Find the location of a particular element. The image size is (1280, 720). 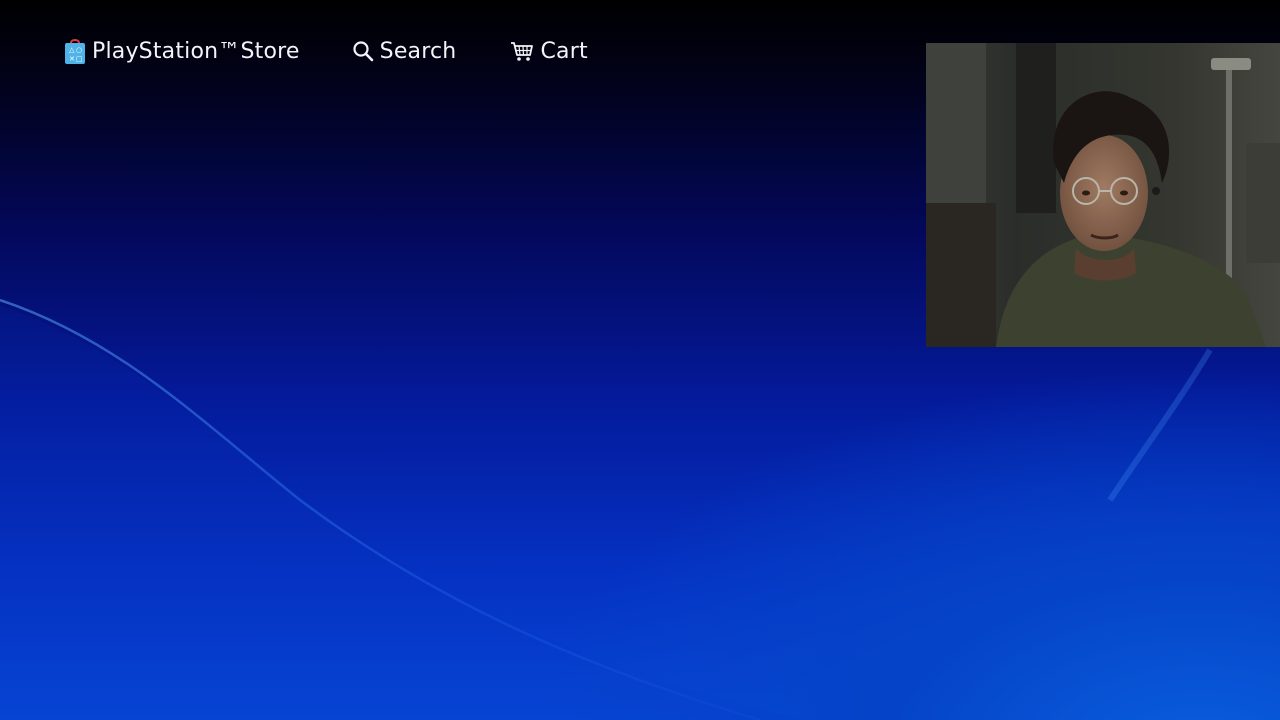

cart-label: Cart is located at coordinates (564, 51).